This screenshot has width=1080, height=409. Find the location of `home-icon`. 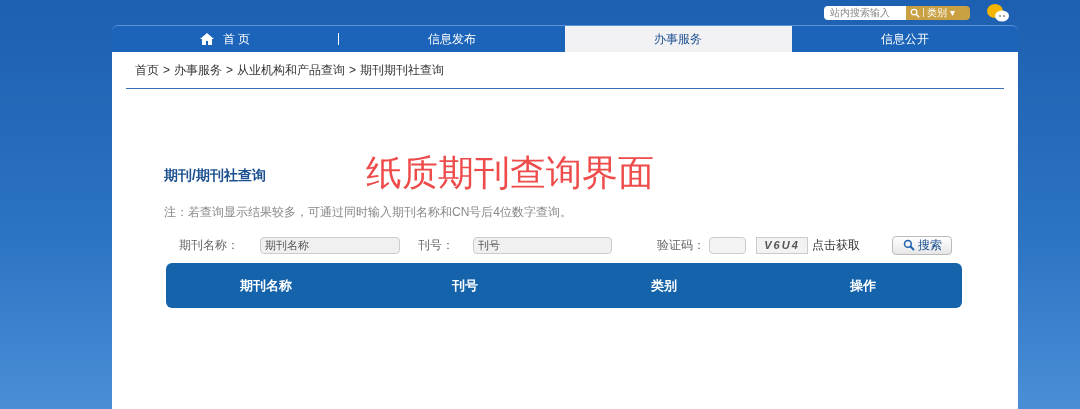

home-icon is located at coordinates (207, 39).